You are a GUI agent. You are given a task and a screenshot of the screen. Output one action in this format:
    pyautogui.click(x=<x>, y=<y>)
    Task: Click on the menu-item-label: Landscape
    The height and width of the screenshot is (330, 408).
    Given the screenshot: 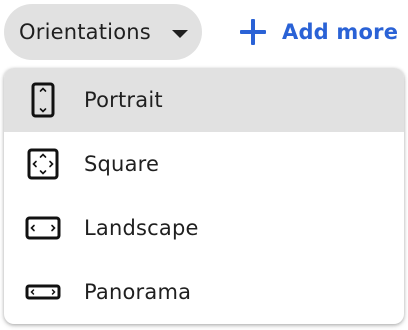 What is the action you would take?
    pyautogui.click(x=141, y=228)
    